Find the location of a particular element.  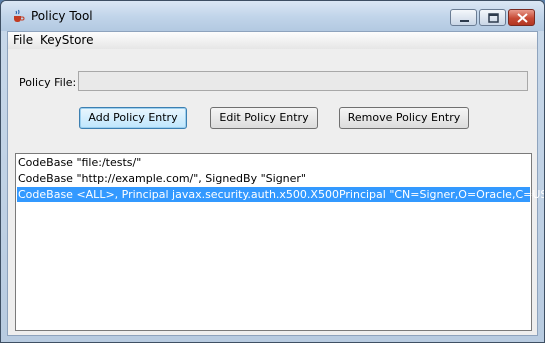

menu-bar: File KeyStore is located at coordinates (272, 40).